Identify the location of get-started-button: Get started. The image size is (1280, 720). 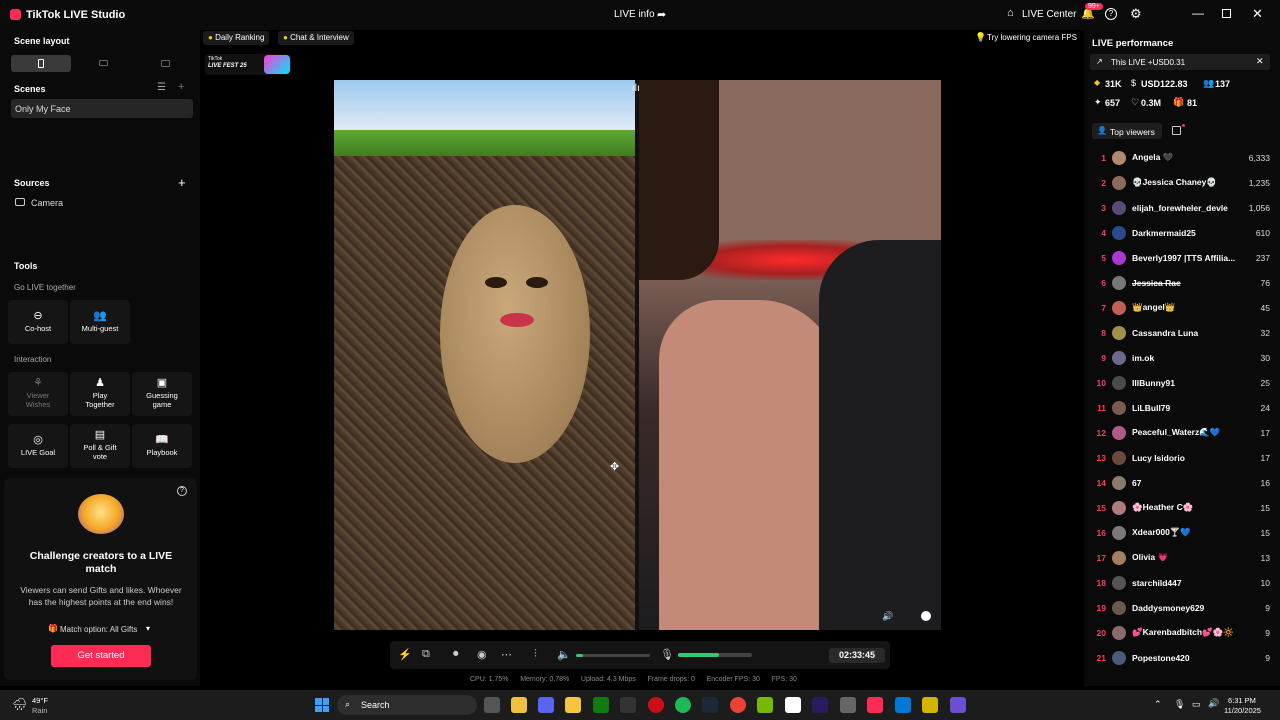
(101, 656).